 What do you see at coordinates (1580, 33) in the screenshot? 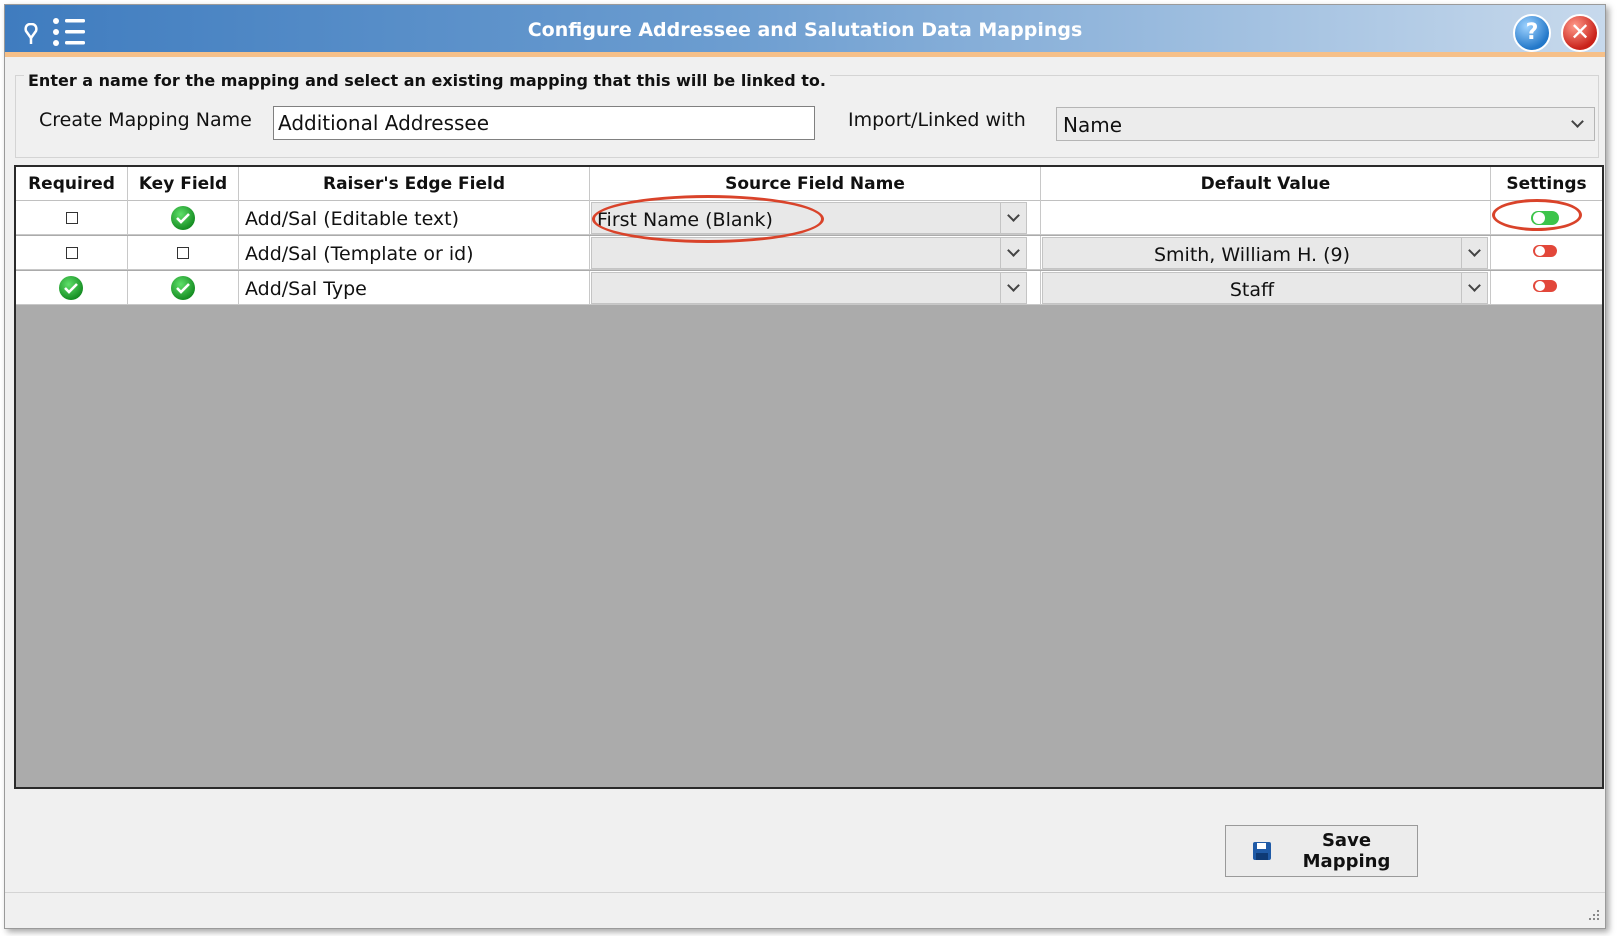
I see `close-icon: ✕` at bounding box center [1580, 33].